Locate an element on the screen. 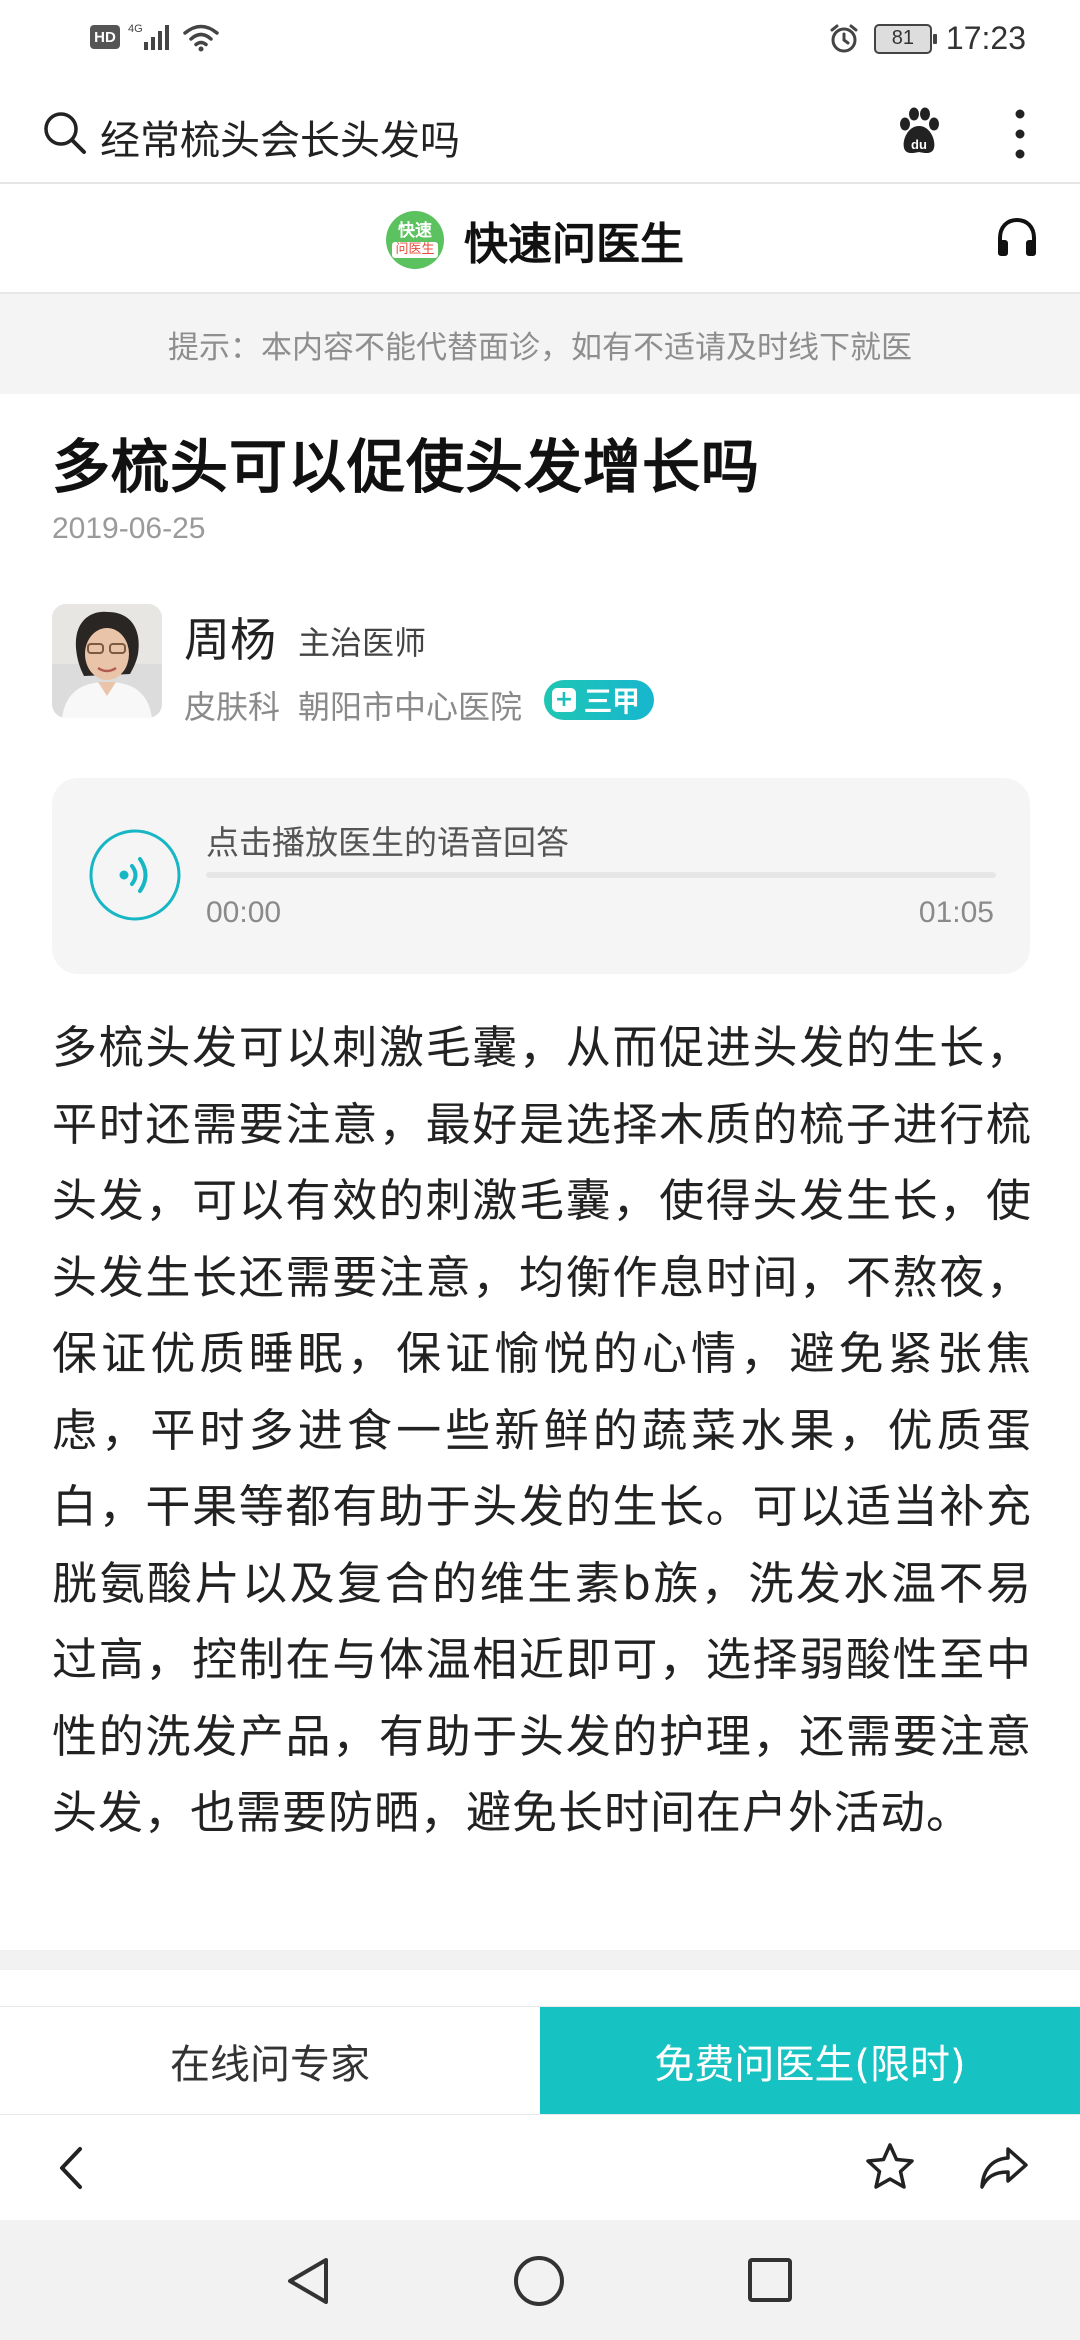 This screenshot has height=2340, width=1080. star-icon is located at coordinates (890, 2167).